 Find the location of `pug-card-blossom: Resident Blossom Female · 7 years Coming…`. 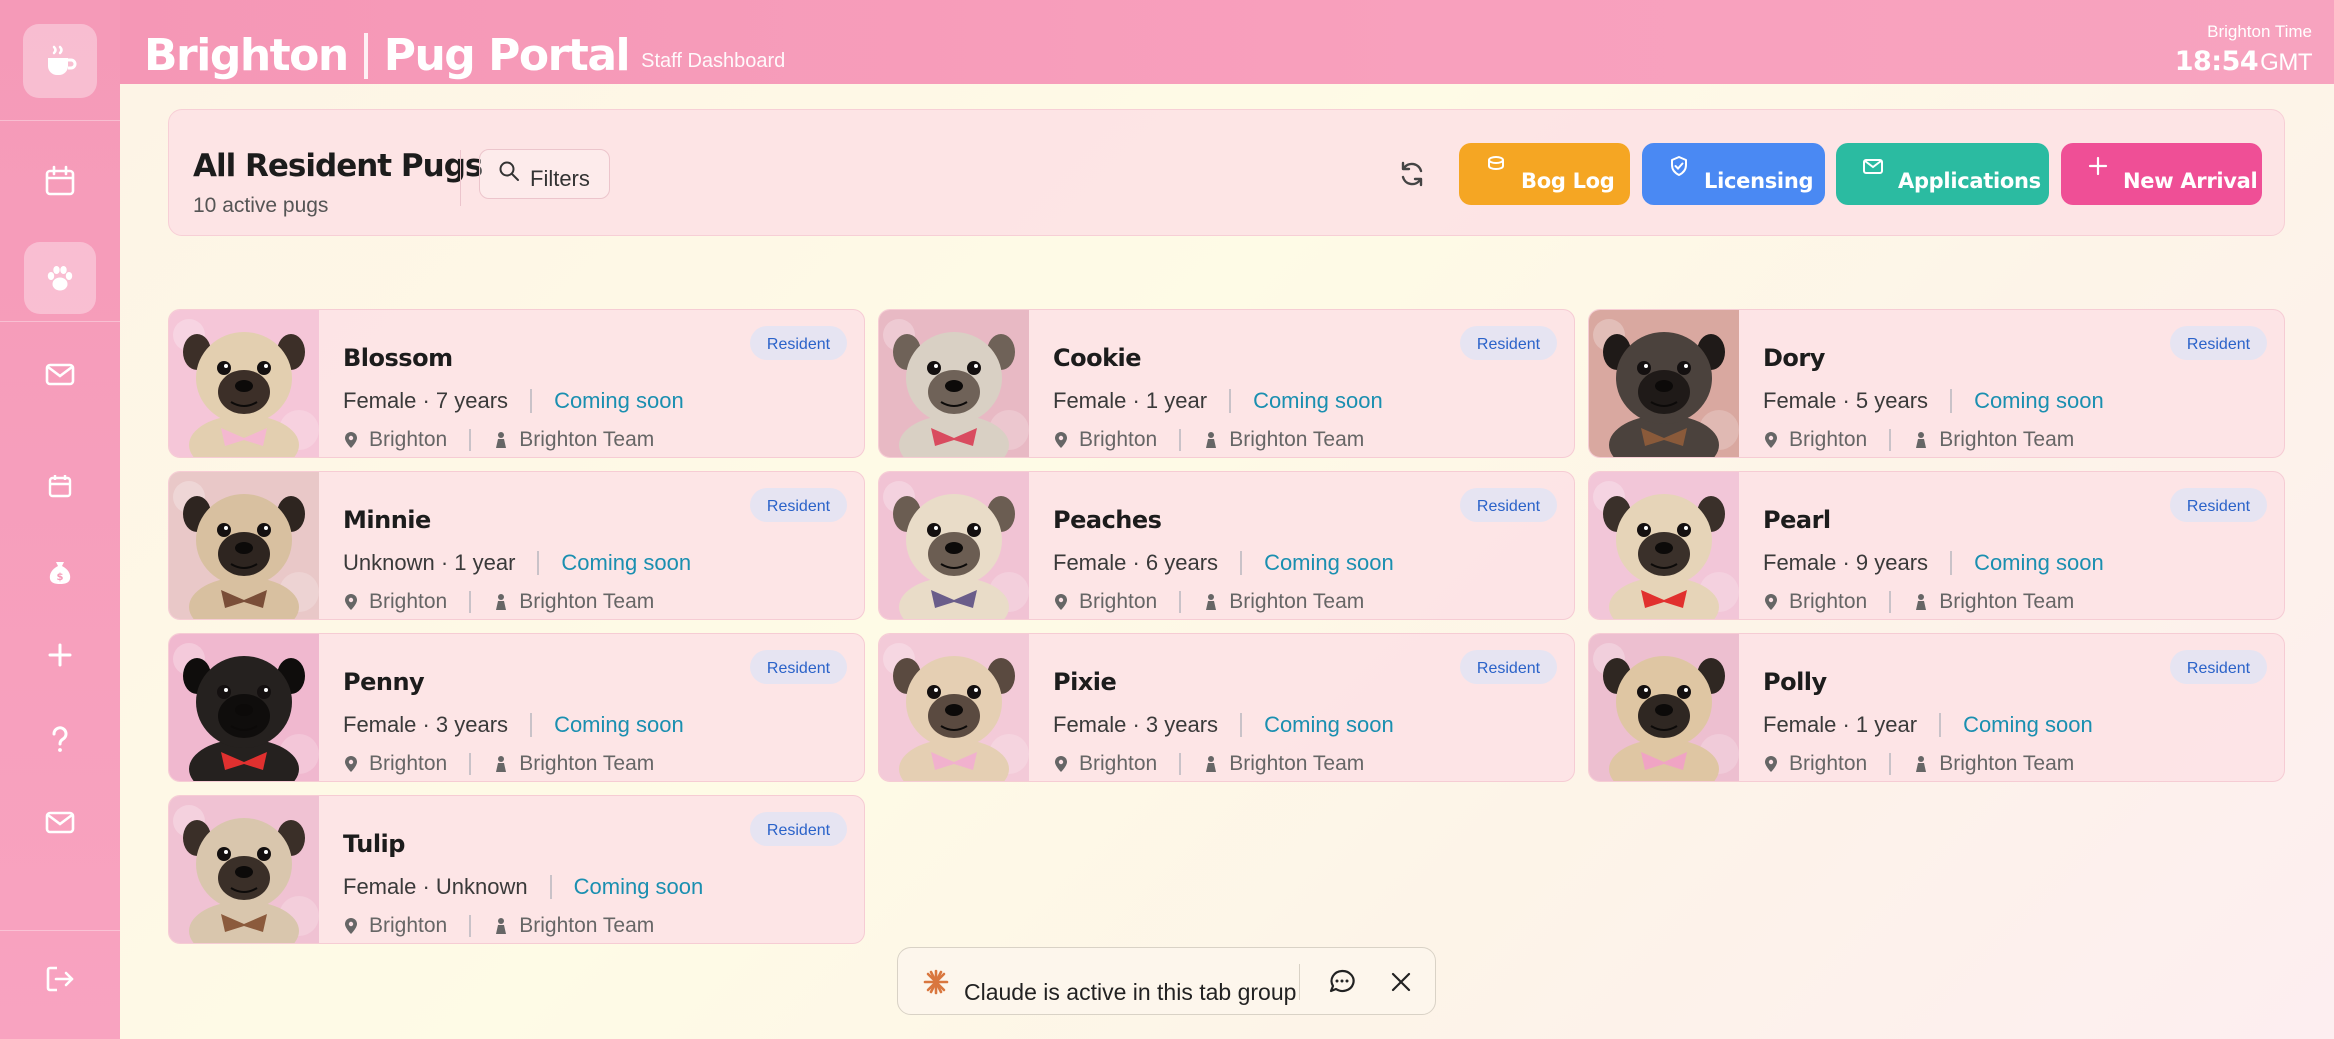

pug-card-blossom: Resident Blossom Female · 7 years Coming… is located at coordinates (516, 383).